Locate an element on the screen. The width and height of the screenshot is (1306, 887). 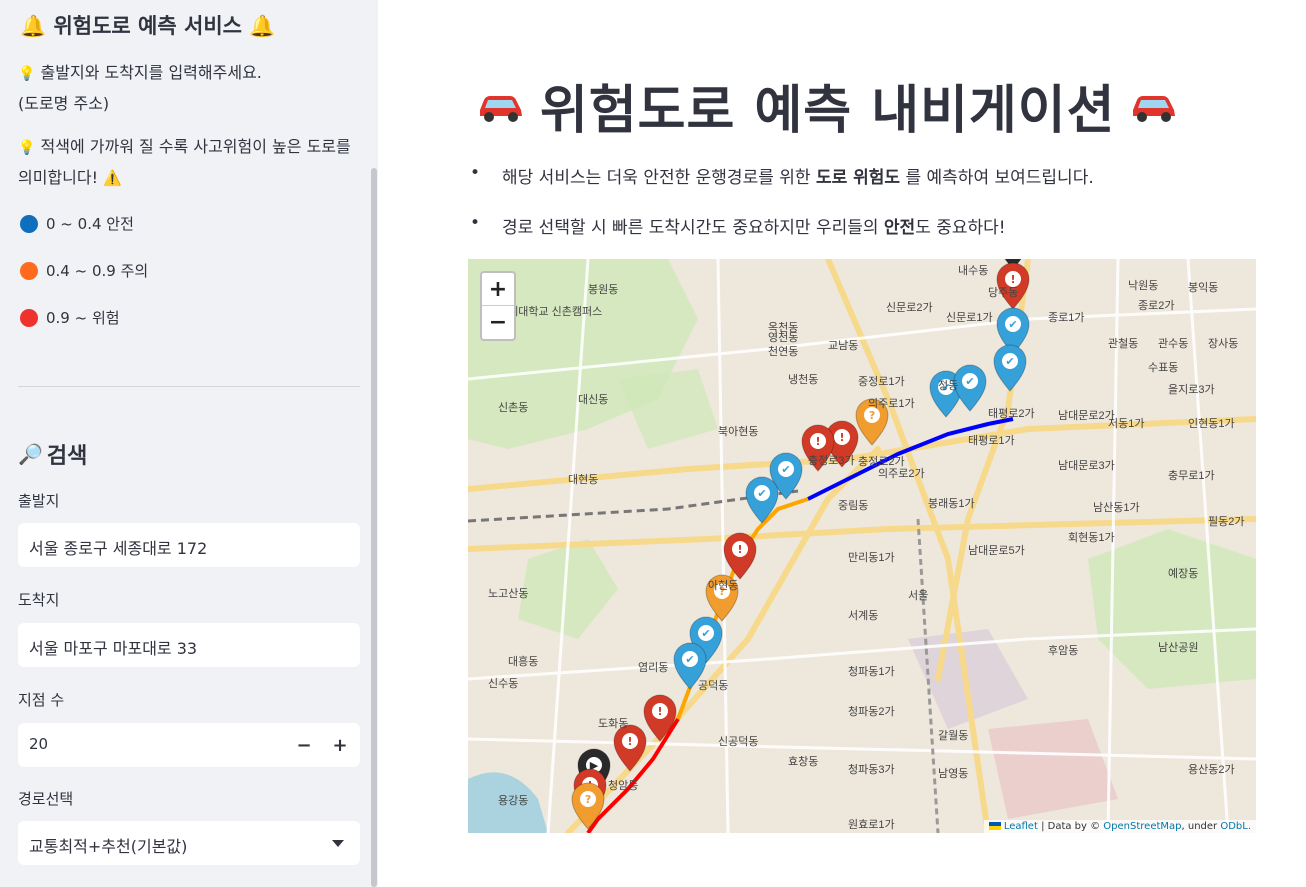
info-input-guide: 💡 출발지와 도착지를 입력해주세요. (도로명 주소) is located at coordinates (188, 88).